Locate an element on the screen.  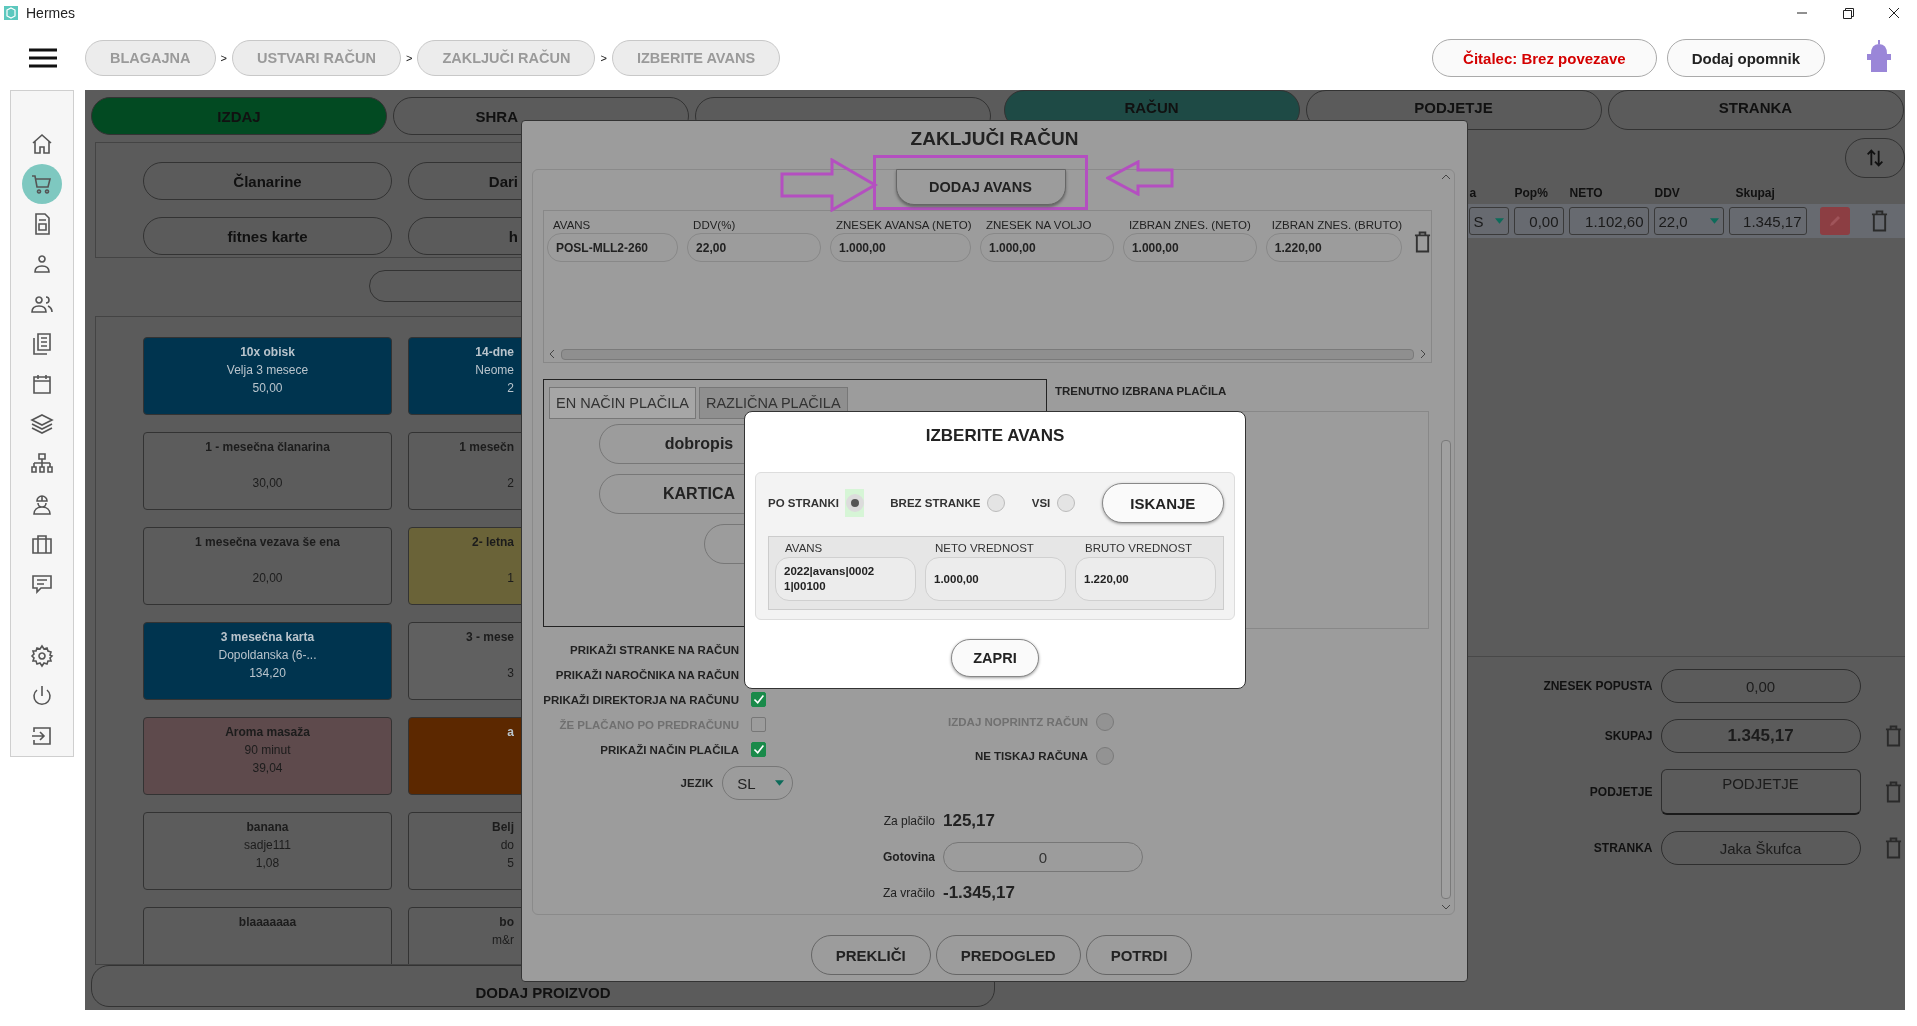
documents-icon is located at coordinates (42, 344).